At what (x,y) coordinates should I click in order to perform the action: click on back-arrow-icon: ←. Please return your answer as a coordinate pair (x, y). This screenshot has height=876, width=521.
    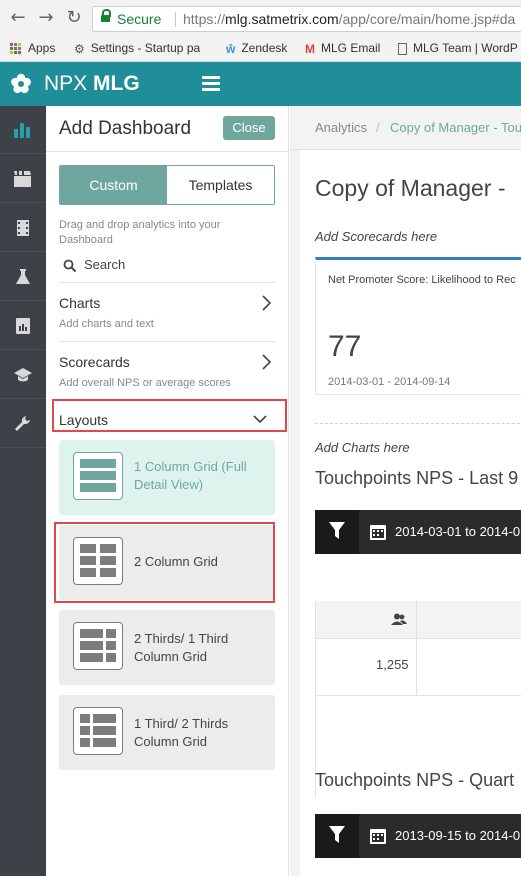
    Looking at the image, I should click on (18, 18).